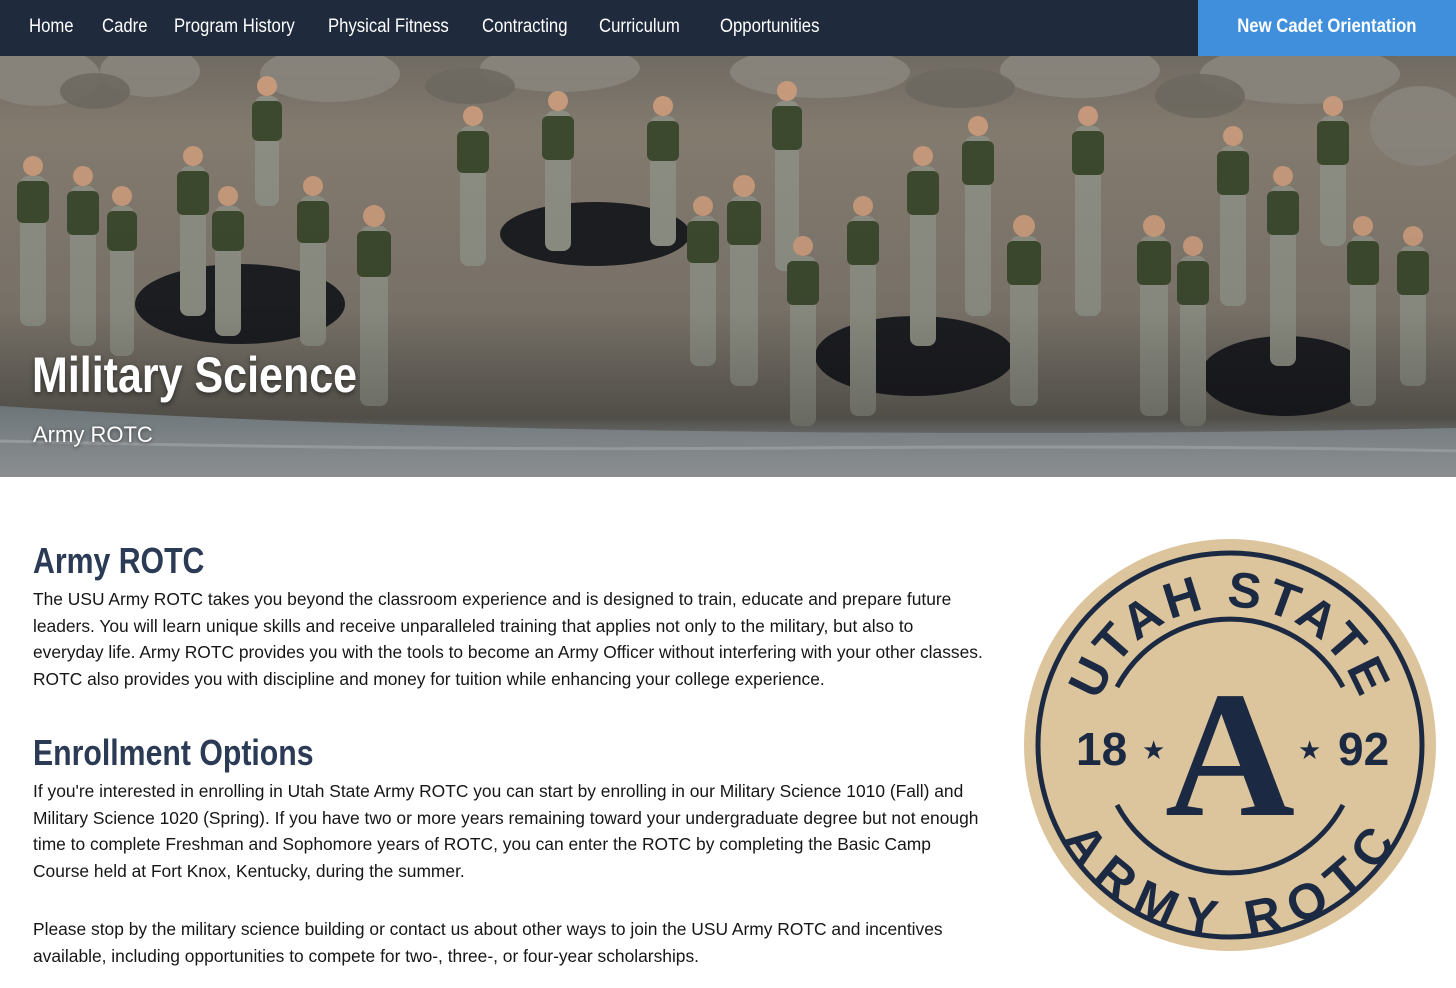 The width and height of the screenshot is (1456, 988). Describe the element at coordinates (1309, 751) in the screenshot. I see `seal-star-right-icon: ★` at that location.